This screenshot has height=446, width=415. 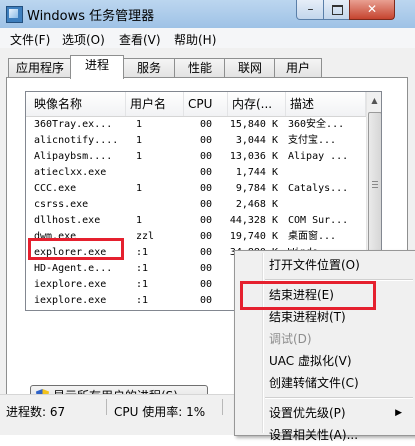 I want to click on menu-view: 查看(V), so click(x=140, y=39).